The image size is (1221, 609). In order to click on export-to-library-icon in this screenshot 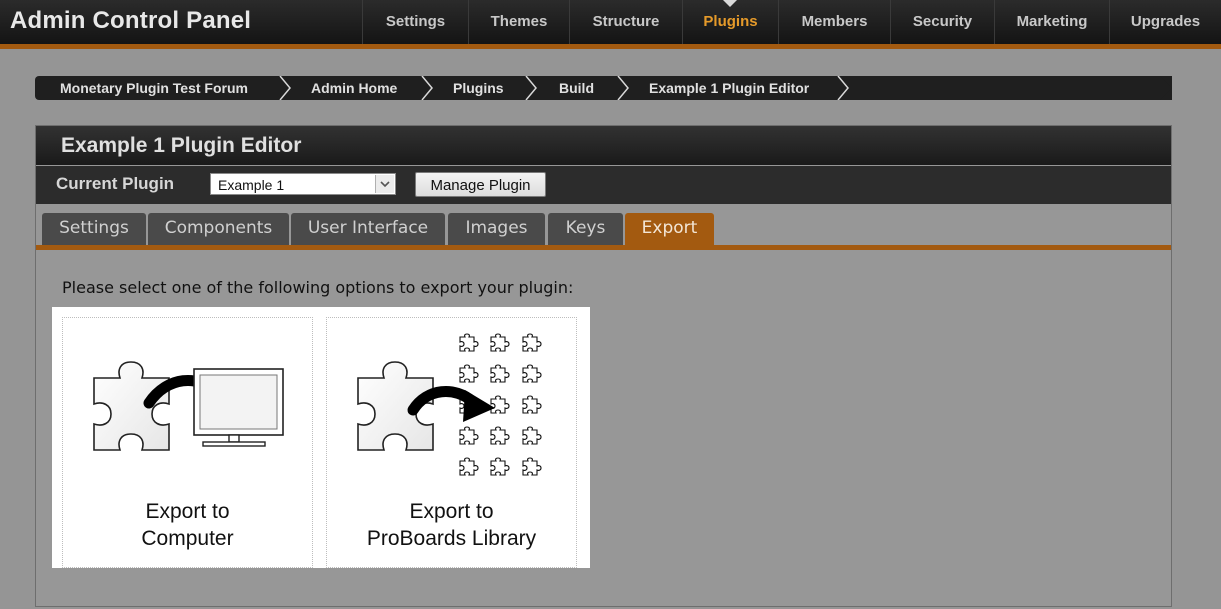, I will do `click(449, 404)`.